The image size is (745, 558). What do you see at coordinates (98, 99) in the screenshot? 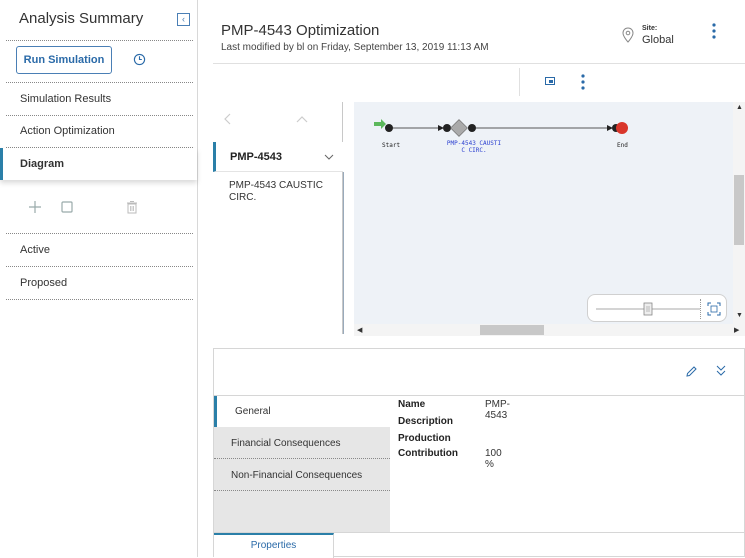
I see `nav-simulation-results: Simulation Results` at bounding box center [98, 99].